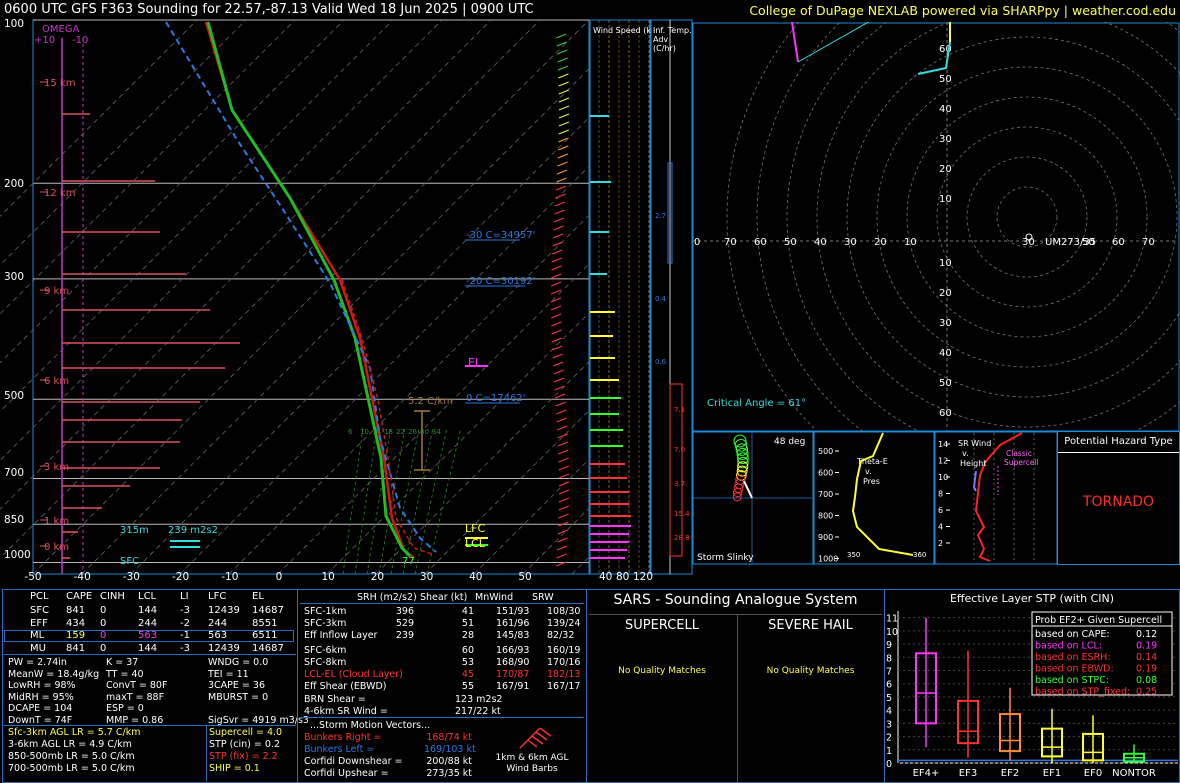 The height and width of the screenshot is (783, 1180). Describe the element at coordinates (76, 648) in the screenshot. I see `parcel-cell: 841` at that location.